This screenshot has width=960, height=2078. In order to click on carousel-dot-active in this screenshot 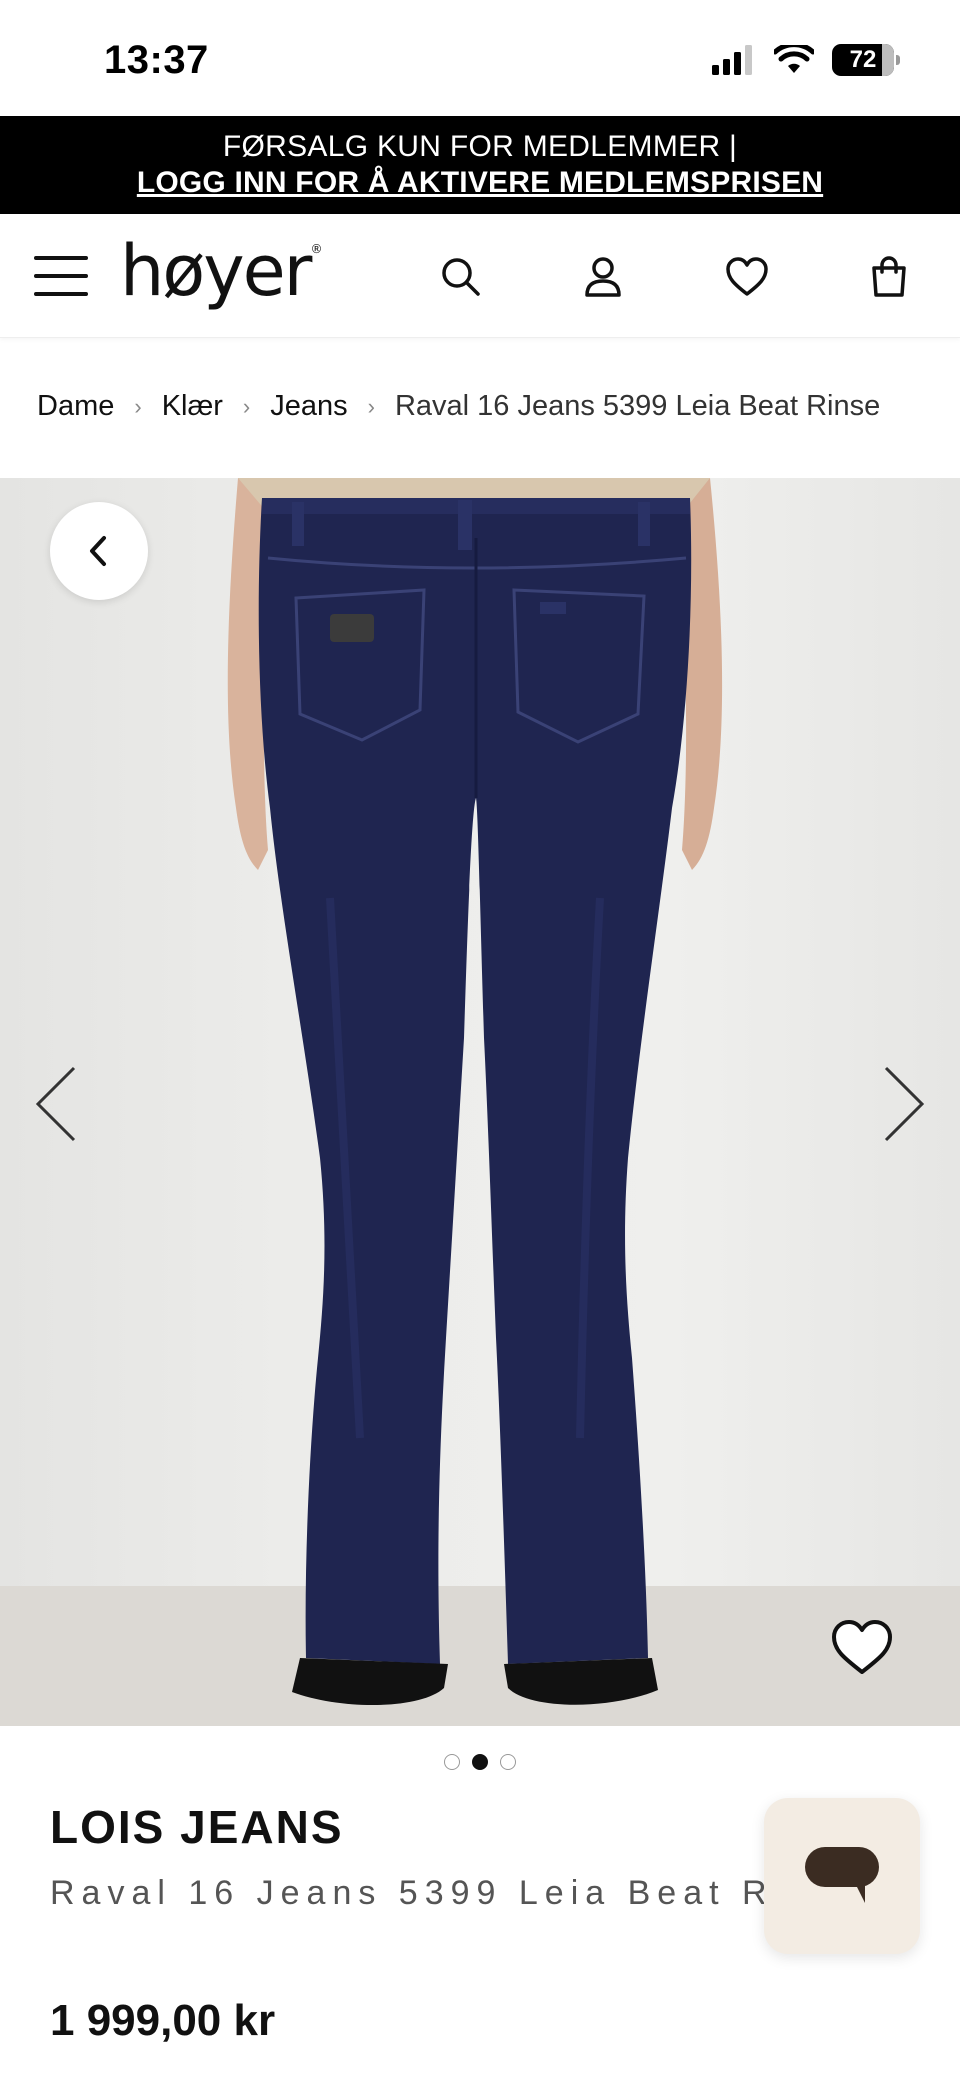, I will do `click(480, 1762)`.